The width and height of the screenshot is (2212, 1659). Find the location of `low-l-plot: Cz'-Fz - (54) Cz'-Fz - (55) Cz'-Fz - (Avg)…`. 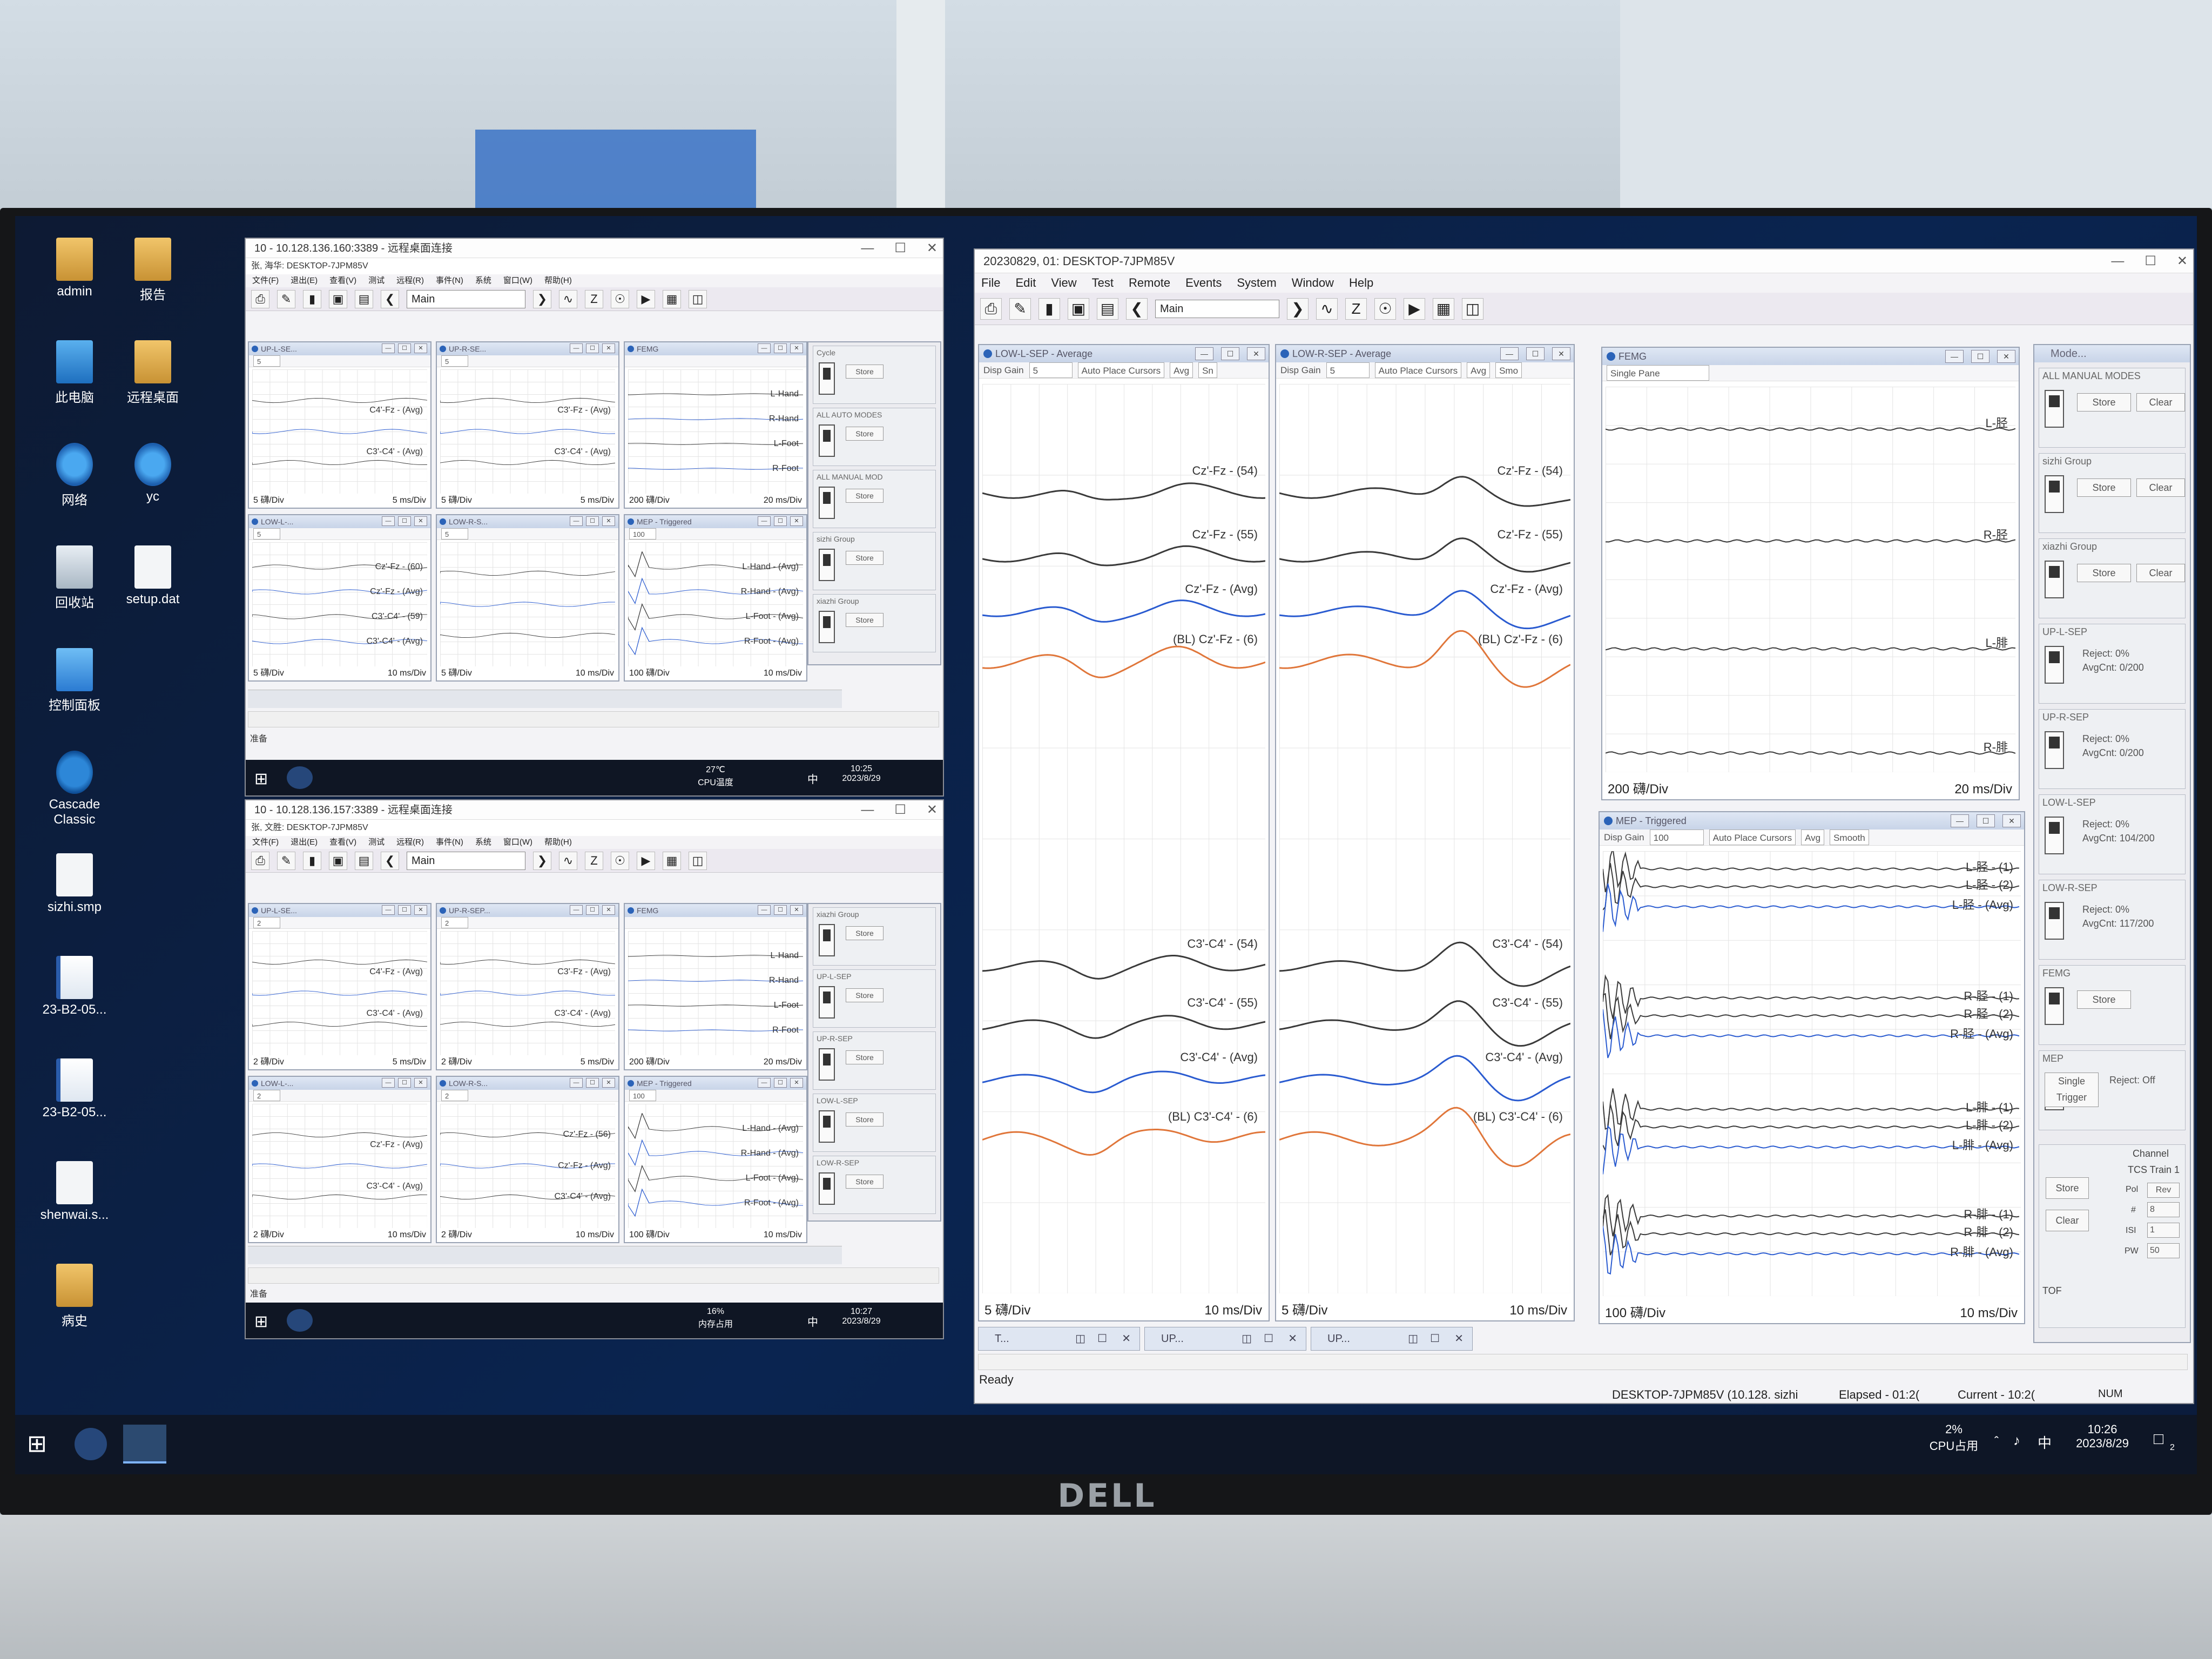

low-l-plot: Cz'-Fz - (54) Cz'-Fz - (55) Cz'-Fz - (Avg)… is located at coordinates (1123, 838).